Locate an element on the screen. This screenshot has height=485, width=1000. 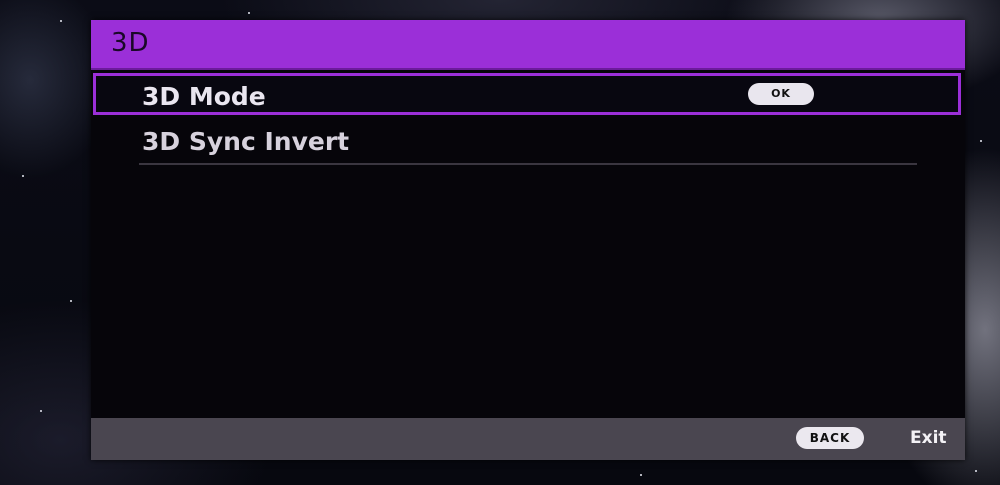
menu-item-label: 3D Mode is located at coordinates (204, 96).